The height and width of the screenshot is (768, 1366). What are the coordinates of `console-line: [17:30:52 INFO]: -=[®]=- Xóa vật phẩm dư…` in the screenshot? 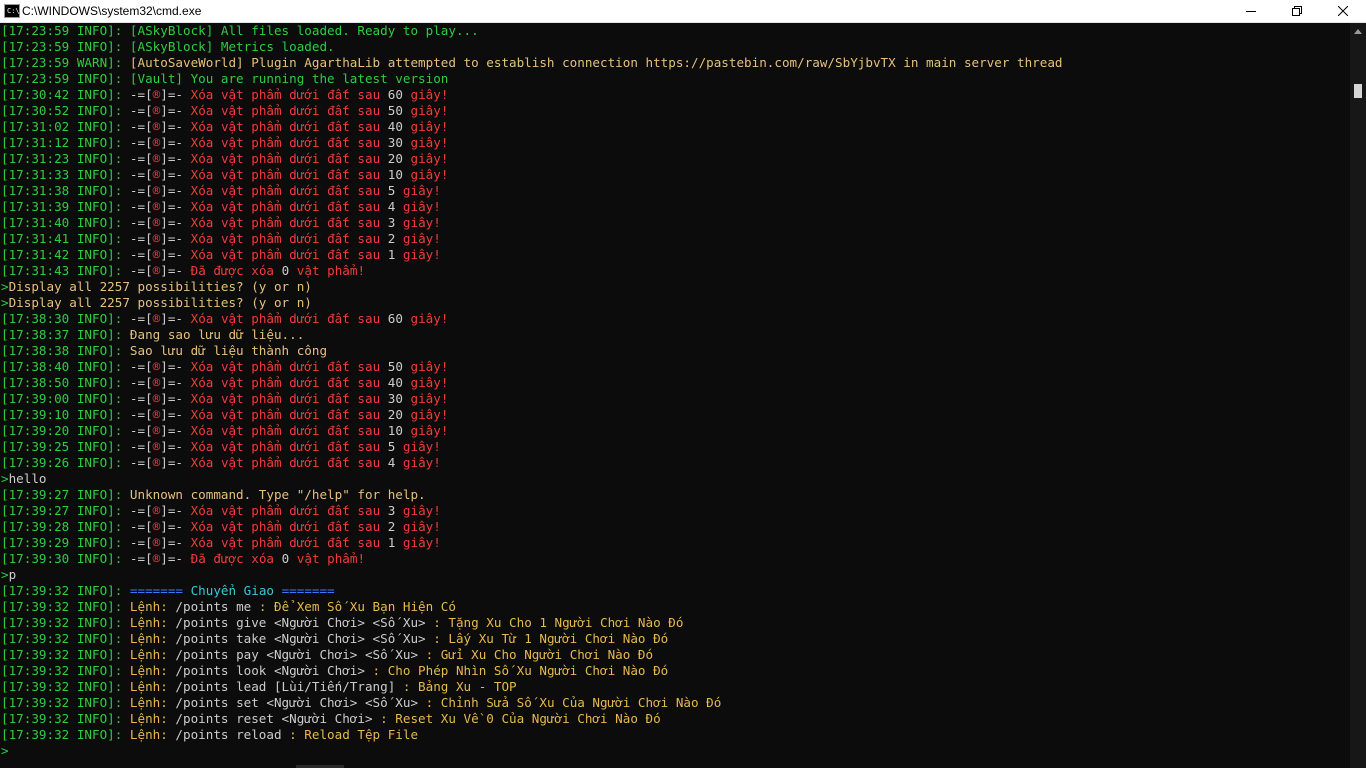 It's located at (675, 111).